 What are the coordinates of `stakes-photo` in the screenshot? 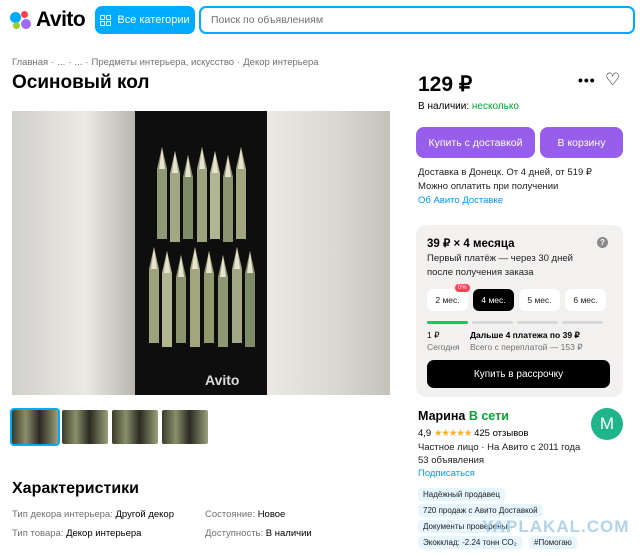 It's located at (201, 253).